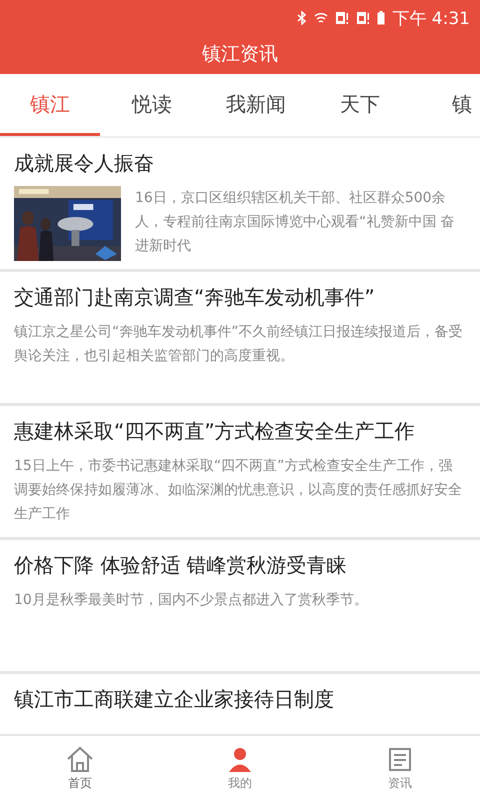 The image size is (480, 800). Describe the element at coordinates (240, 163) in the screenshot. I see `article-title: 成就展令人振奋` at that location.